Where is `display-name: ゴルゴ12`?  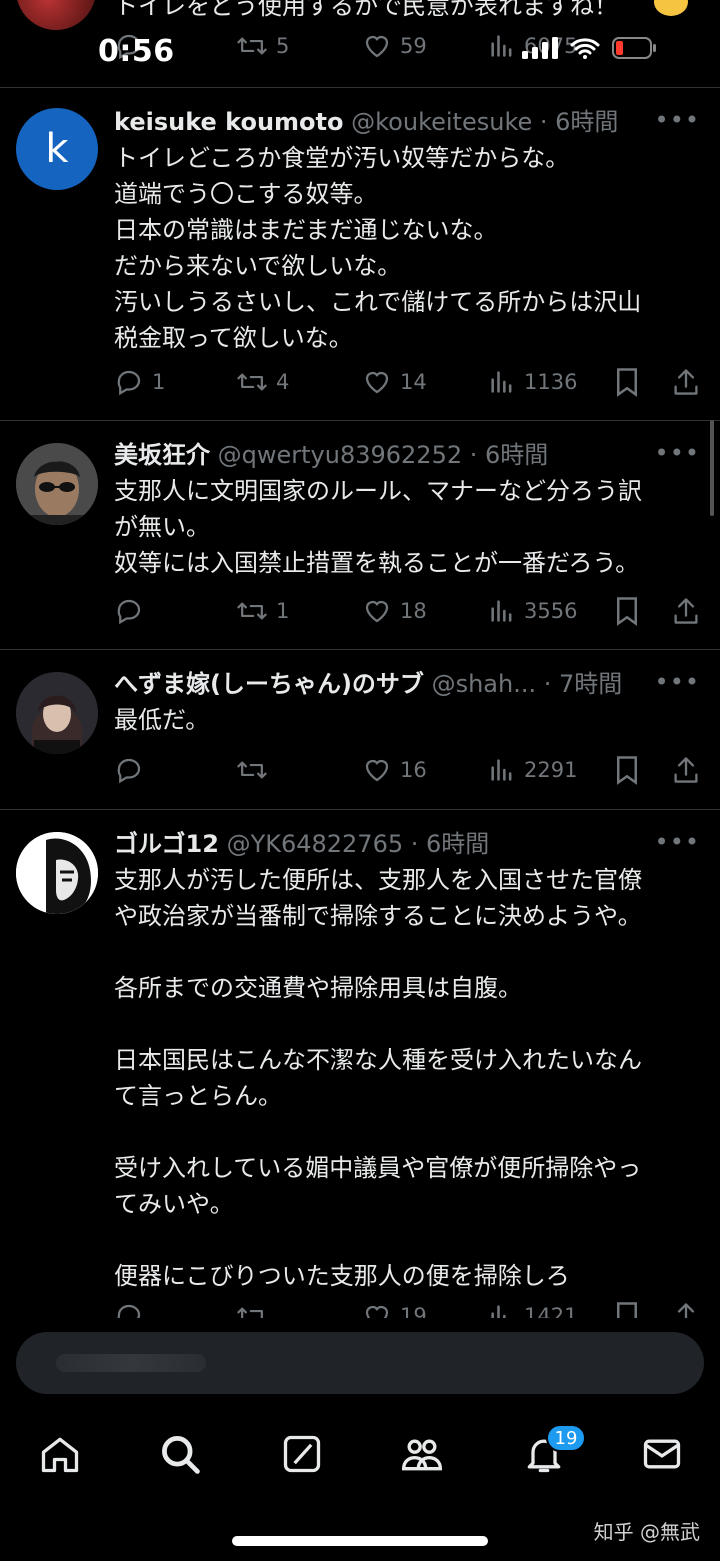 display-name: ゴルゴ12 is located at coordinates (166, 844).